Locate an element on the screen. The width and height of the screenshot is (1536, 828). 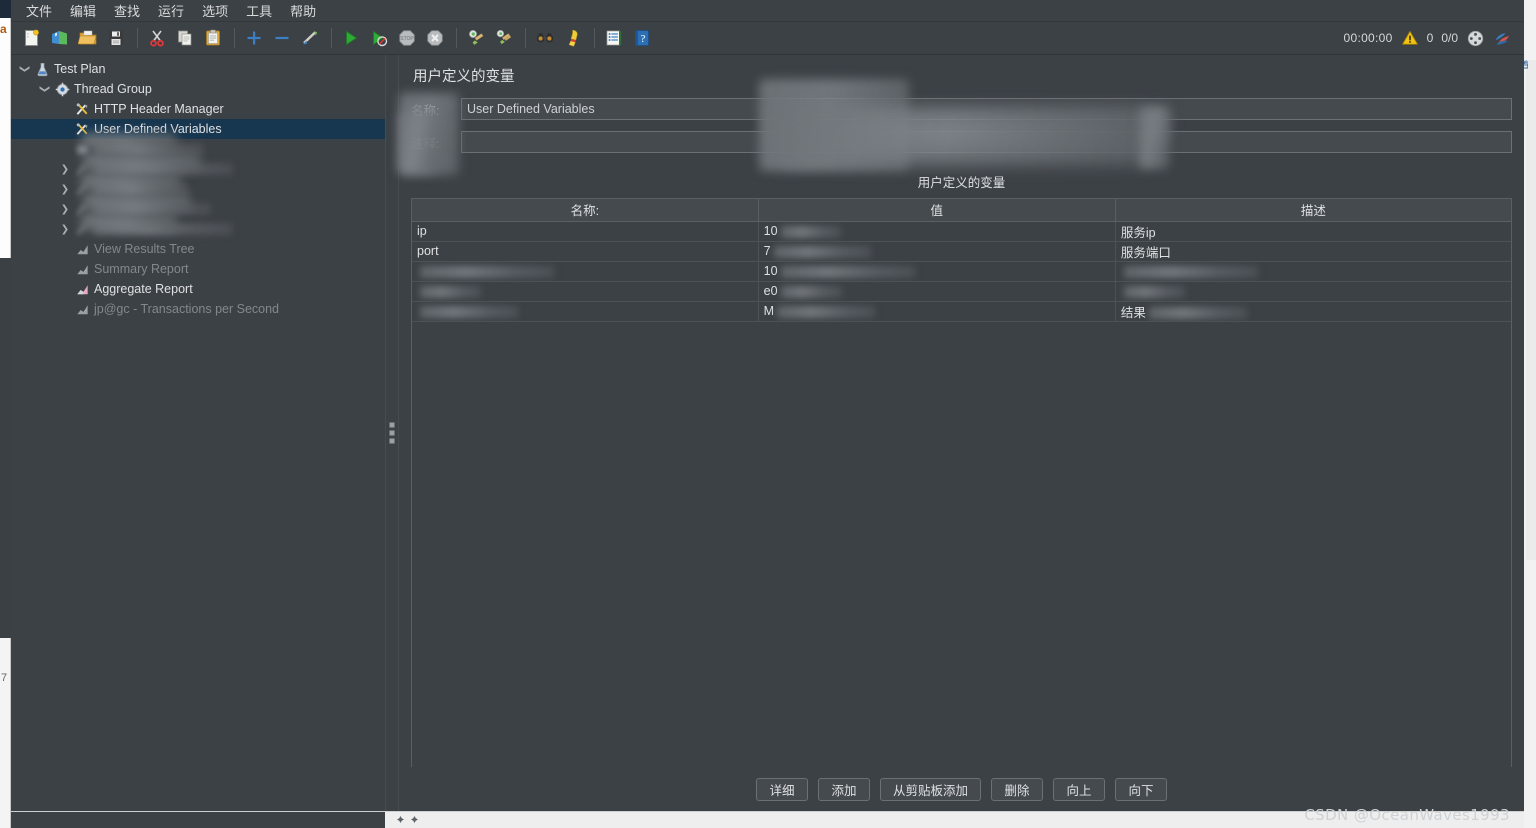
tree-item-http-header-manager: HTTP Header Manager is located at coordinates (198, 109).